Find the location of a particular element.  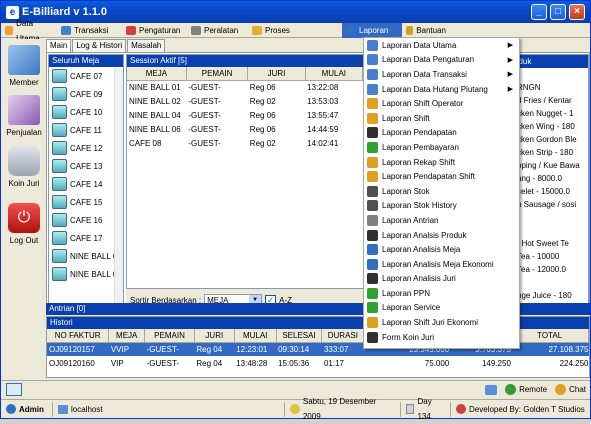

produk-item: ang - 8000.0 is located at coordinates (551, 178).